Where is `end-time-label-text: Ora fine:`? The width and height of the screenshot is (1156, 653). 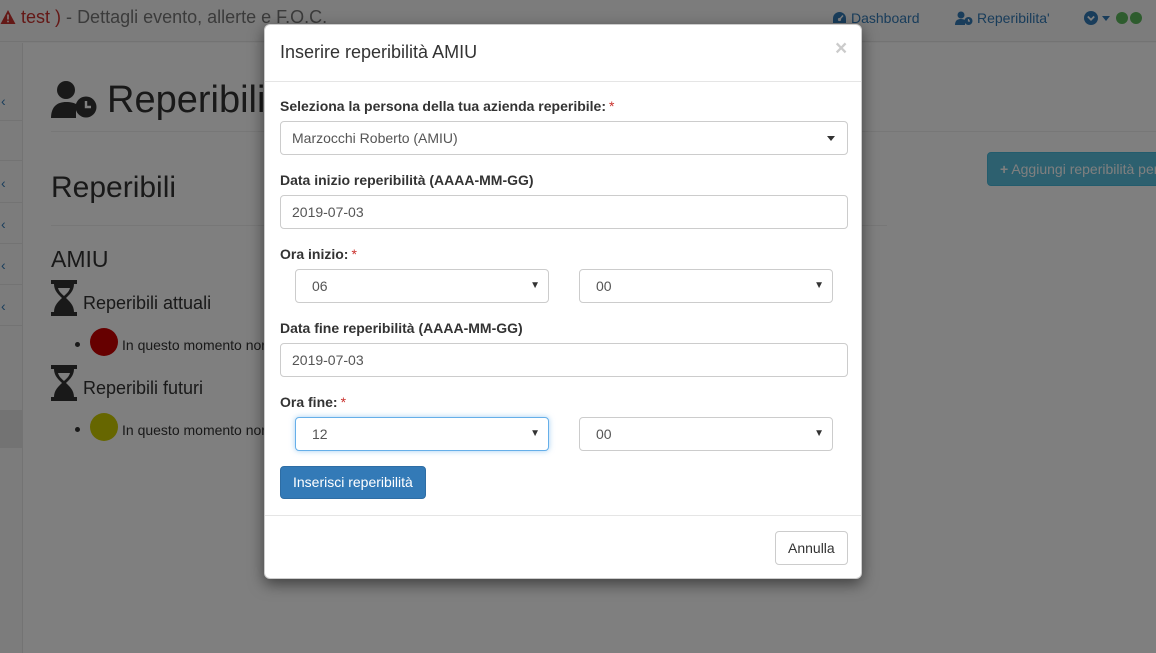
end-time-label-text: Ora fine: is located at coordinates (309, 402).